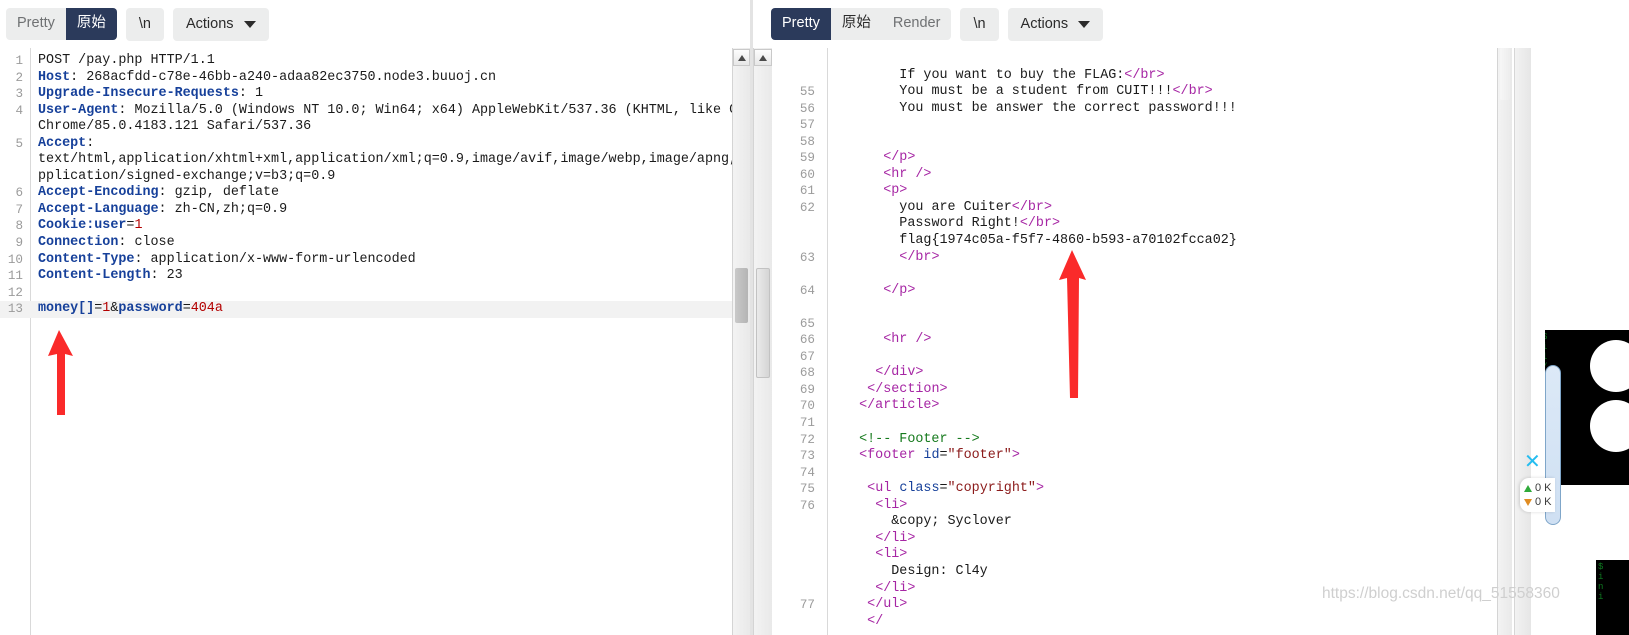 This screenshot has width=1629, height=635. Describe the element at coordinates (1131, 142) in the screenshot. I see `code-line: 58` at that location.